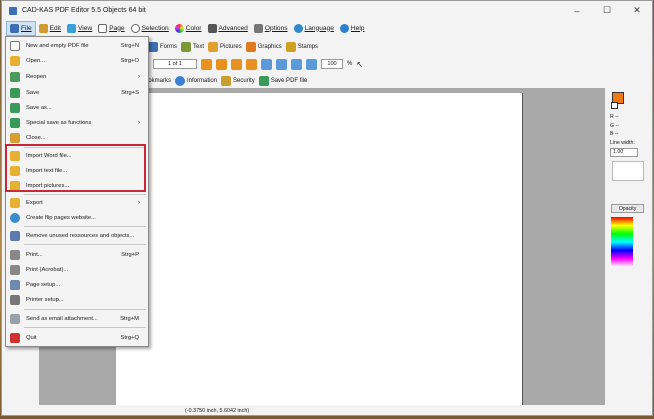  Describe the element at coordinates (179, 28) in the screenshot. I see `color-icon` at that location.